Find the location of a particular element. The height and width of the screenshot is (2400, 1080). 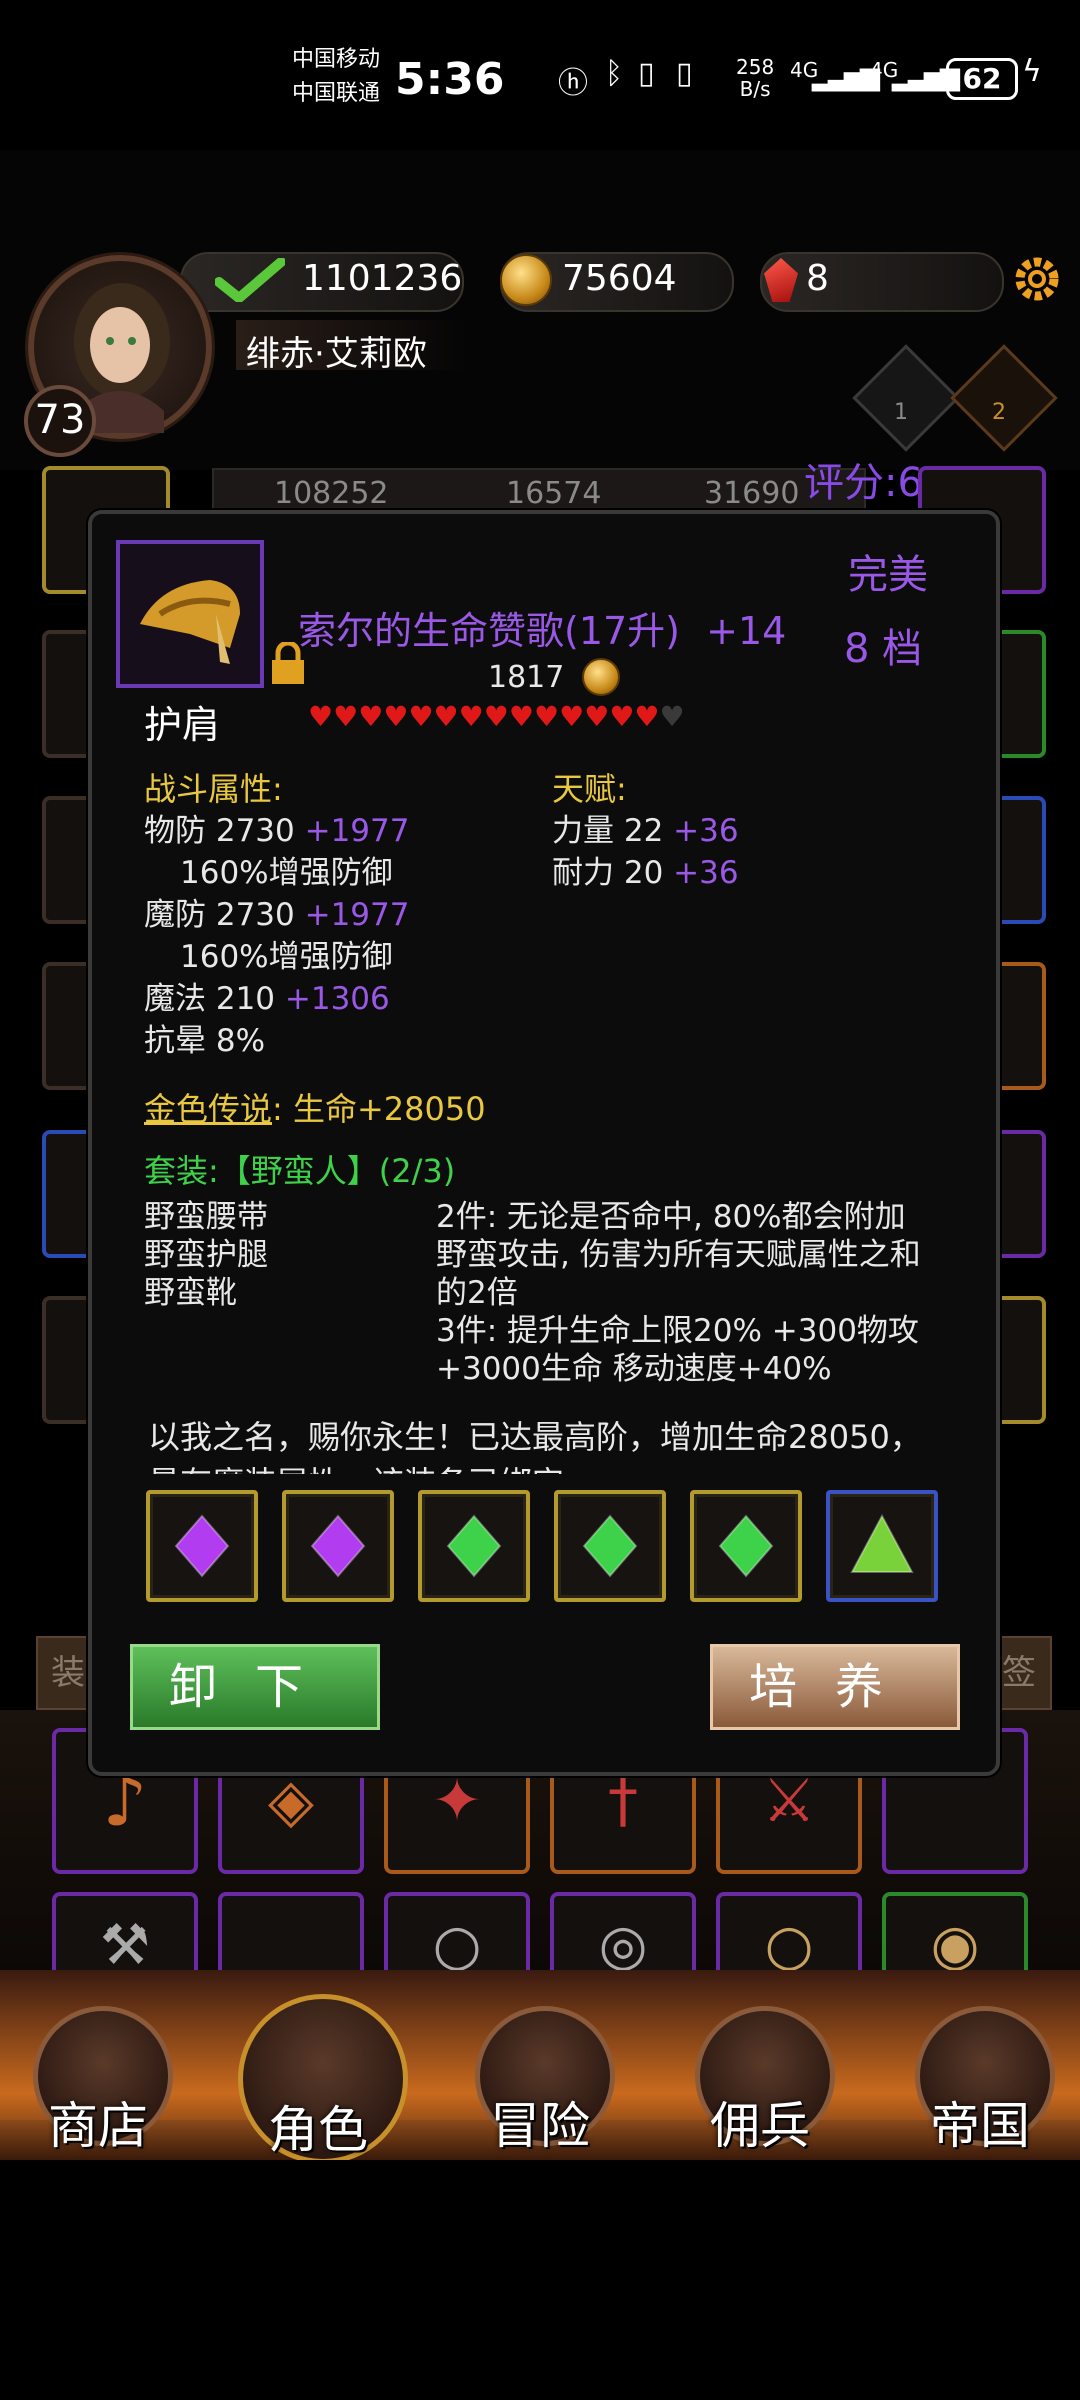

talent-stat-1: 力量 22 +36 is located at coordinates (645, 831).